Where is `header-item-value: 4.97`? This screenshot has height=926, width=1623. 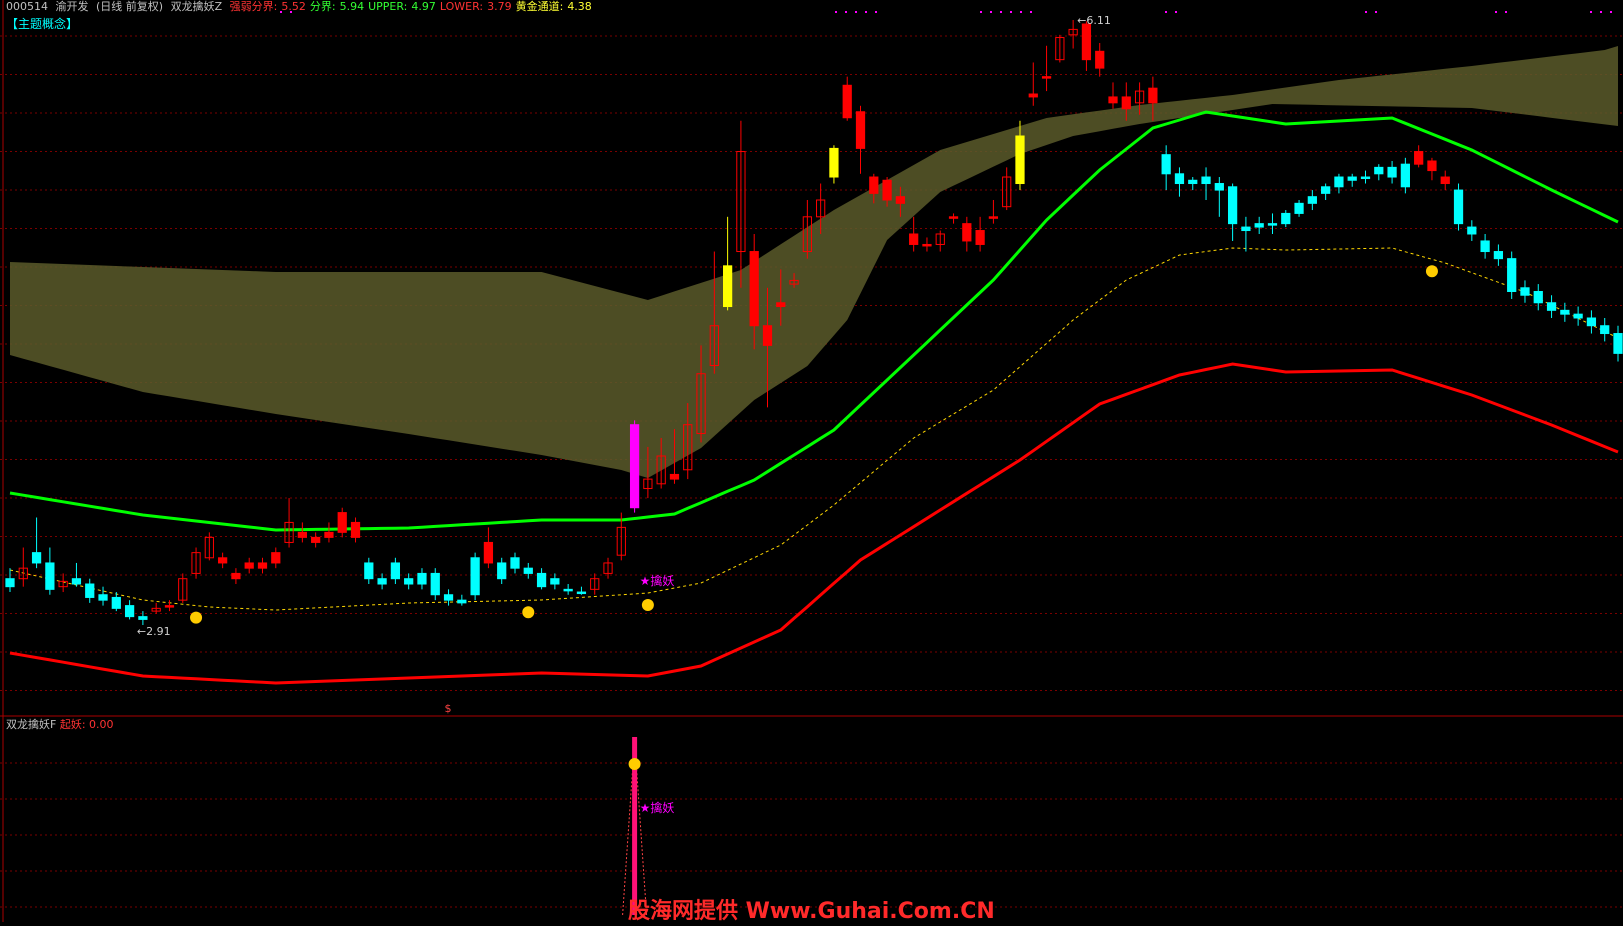 header-item-value: 4.97 is located at coordinates (423, 6).